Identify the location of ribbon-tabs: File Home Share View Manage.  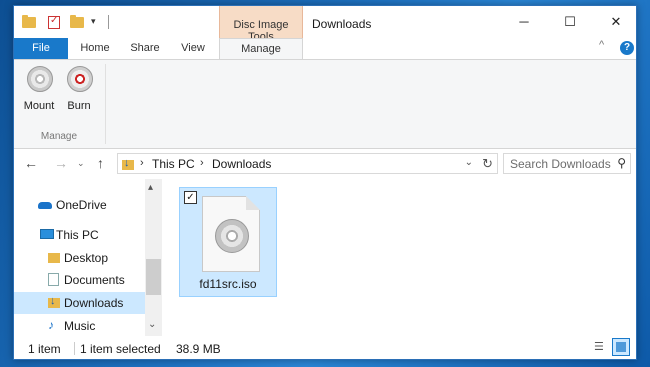
(325, 49).